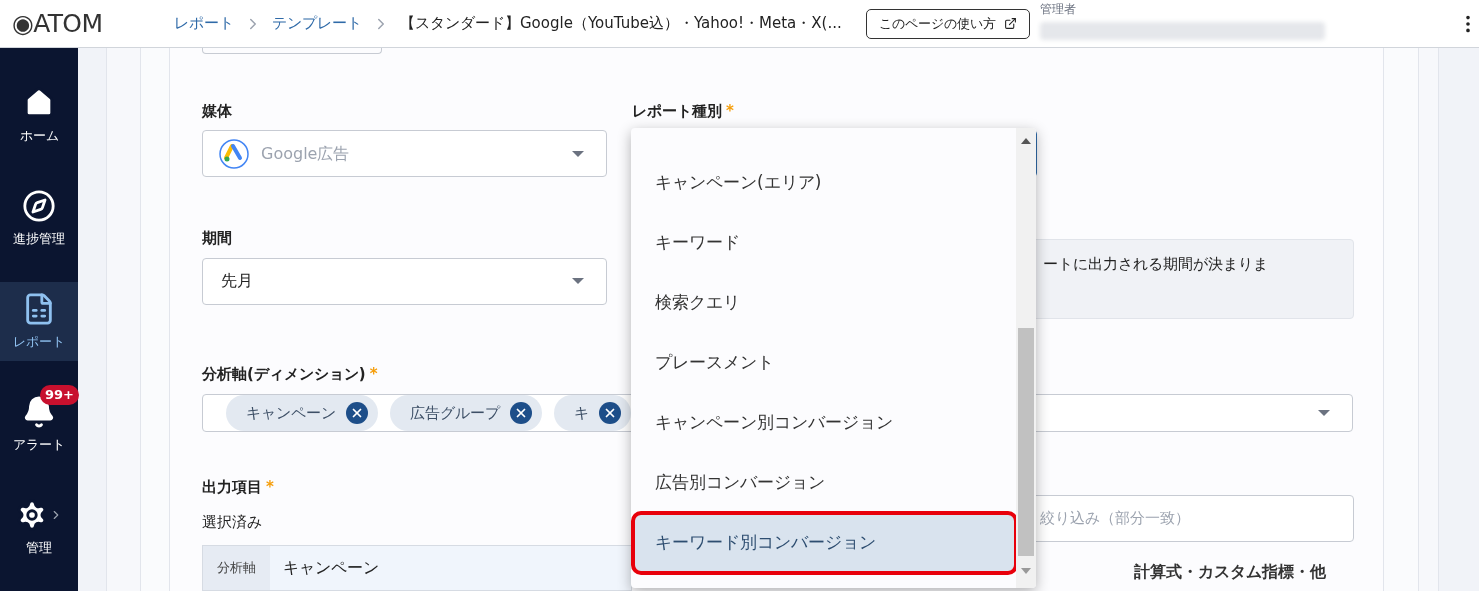  Describe the element at coordinates (466, 412) in the screenshot. I see `dimension-chip: 広告グループ` at that location.